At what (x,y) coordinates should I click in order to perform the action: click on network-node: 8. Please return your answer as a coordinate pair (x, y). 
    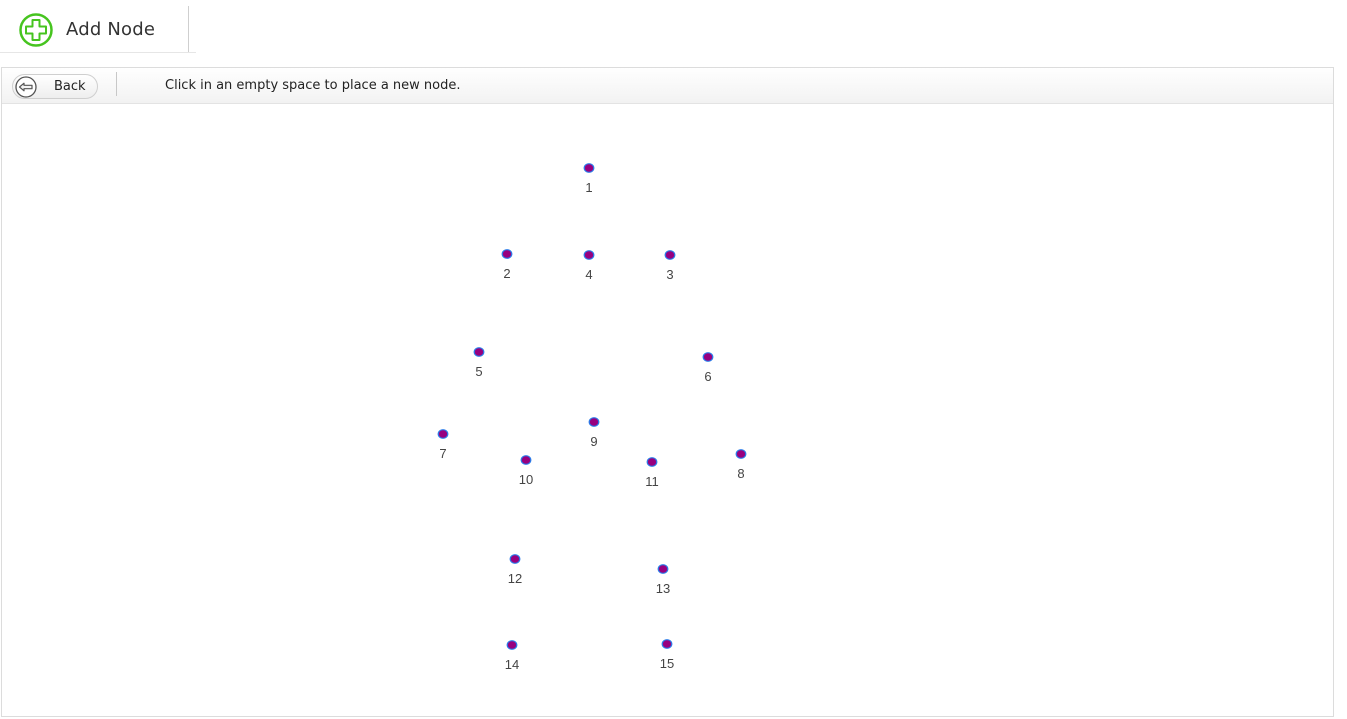
    Looking at the image, I should click on (741, 465).